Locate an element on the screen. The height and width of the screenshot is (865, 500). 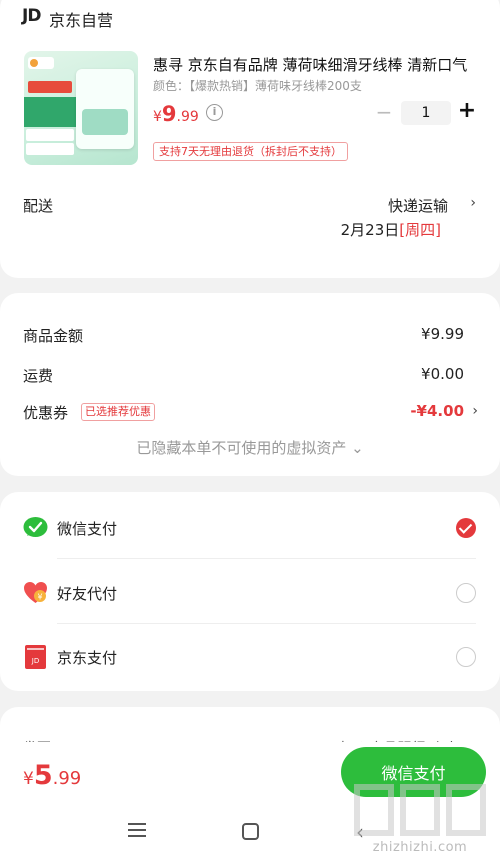
quantity-value: 1 is located at coordinates (426, 113).